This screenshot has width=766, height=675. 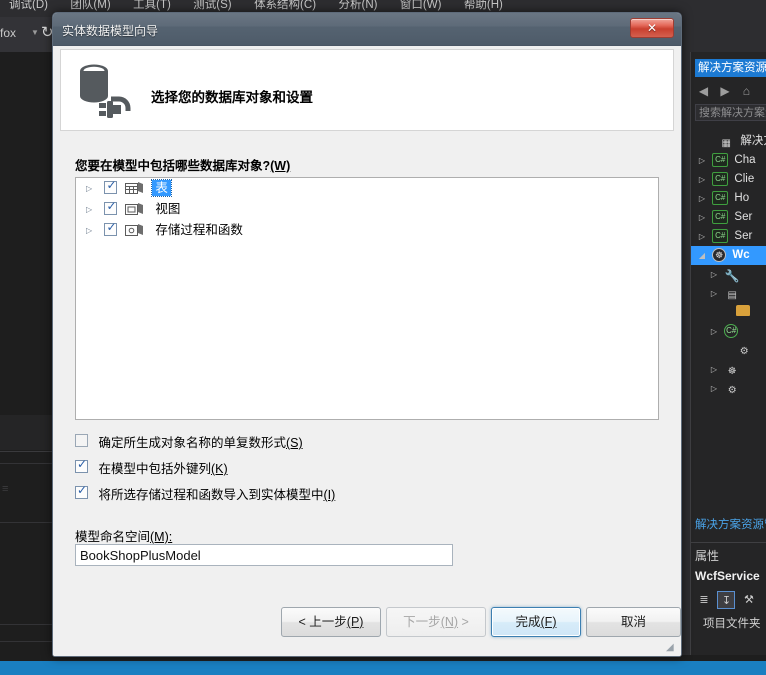 What do you see at coordinates (732, 624) in the screenshot?
I see `properties-description: 项目文件夹` at bounding box center [732, 624].